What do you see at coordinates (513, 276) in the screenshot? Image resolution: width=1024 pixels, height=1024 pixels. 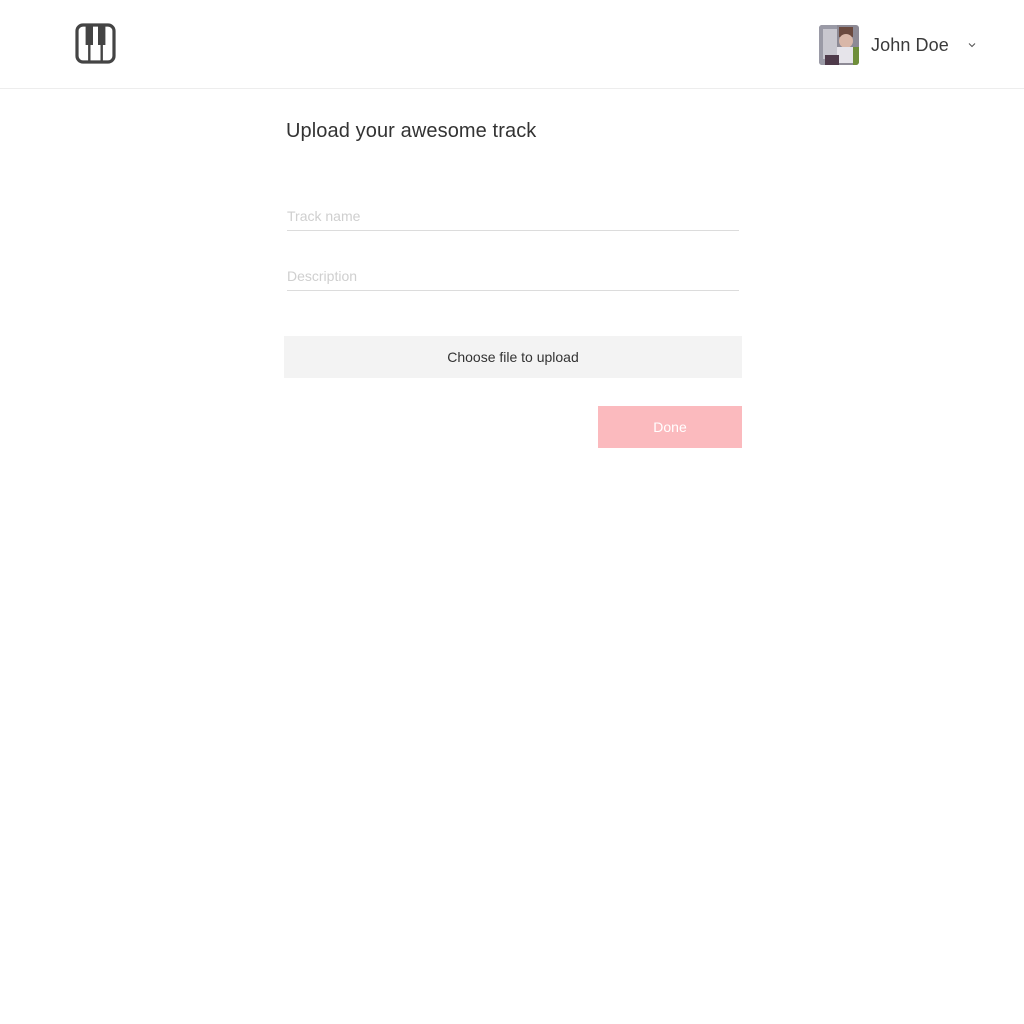 I see `description-input` at bounding box center [513, 276].